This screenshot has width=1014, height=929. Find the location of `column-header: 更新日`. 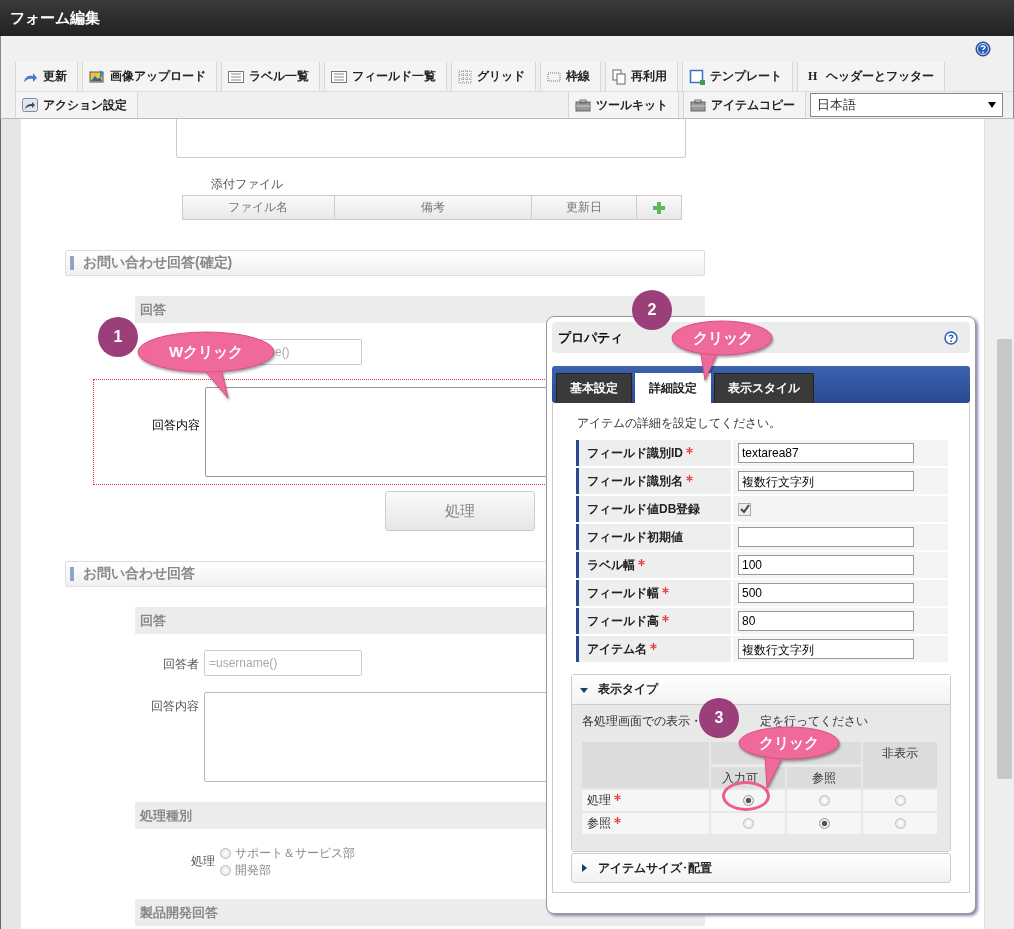

column-header: 更新日 is located at coordinates (583, 207).